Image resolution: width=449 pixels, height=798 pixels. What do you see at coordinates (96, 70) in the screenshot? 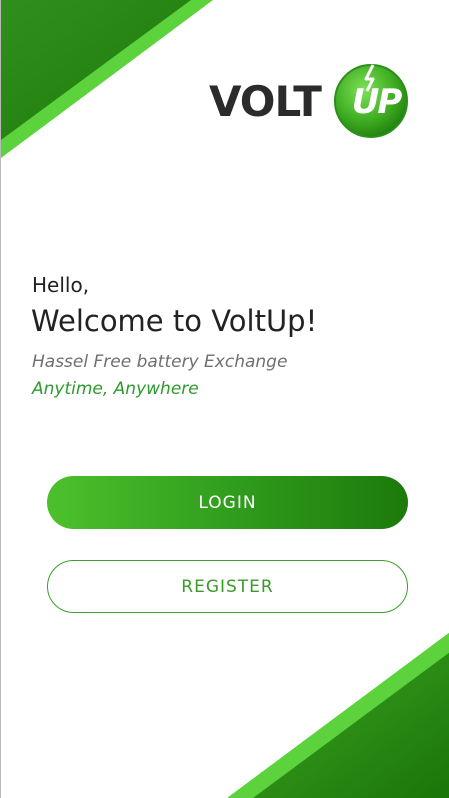
I see `top-left-triangle` at bounding box center [96, 70].